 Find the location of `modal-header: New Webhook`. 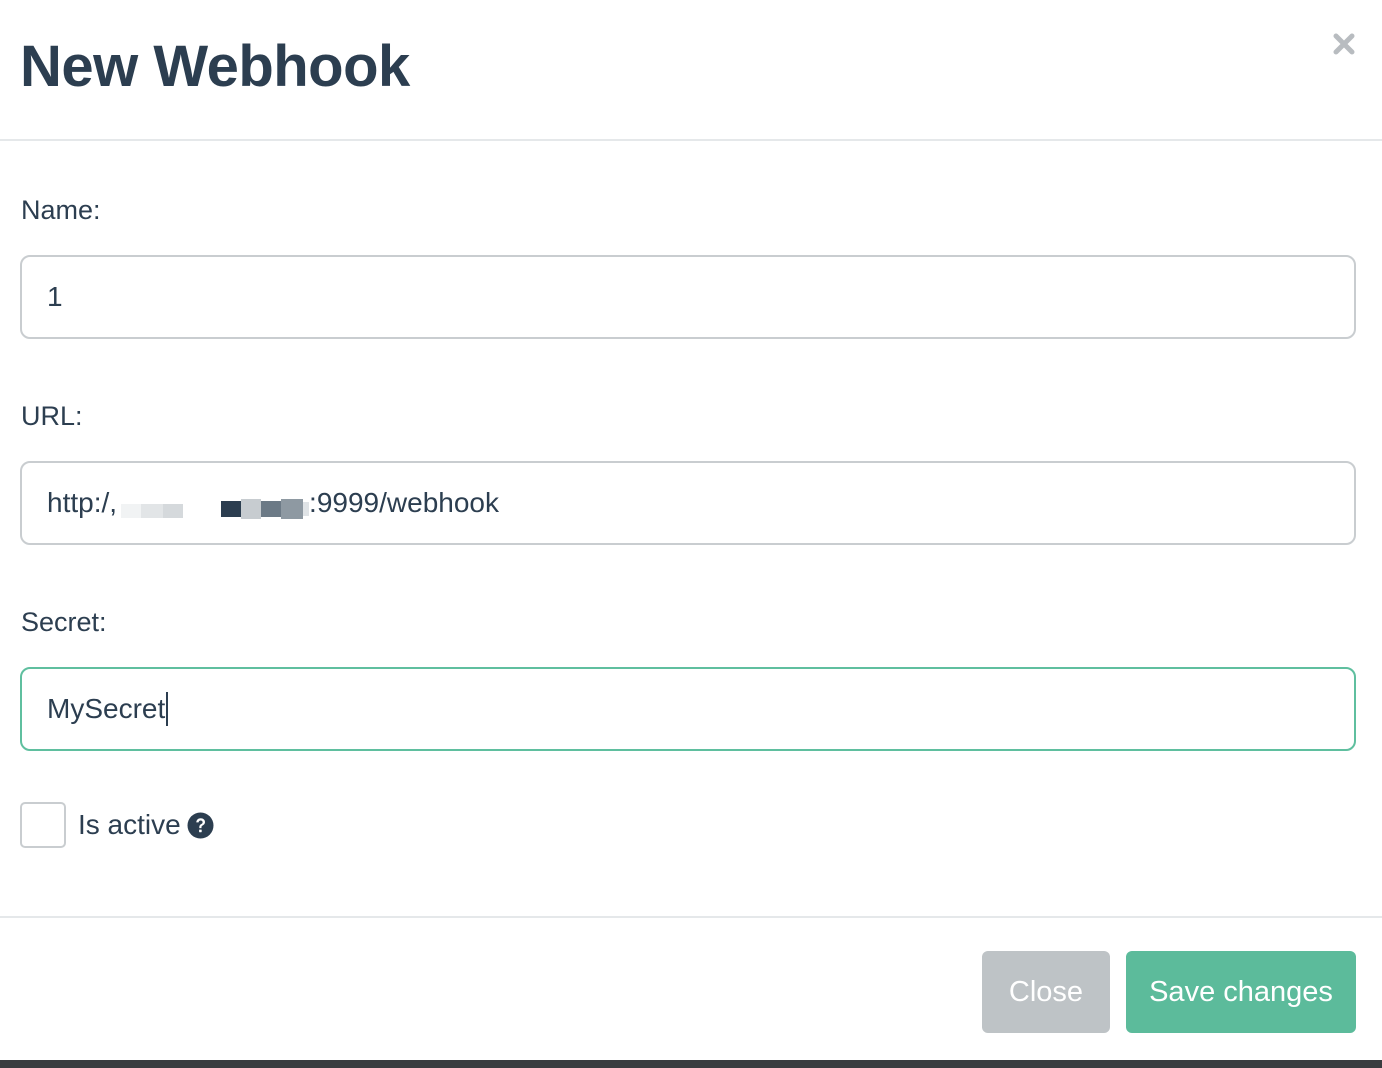

modal-header: New Webhook is located at coordinates (691, 70).